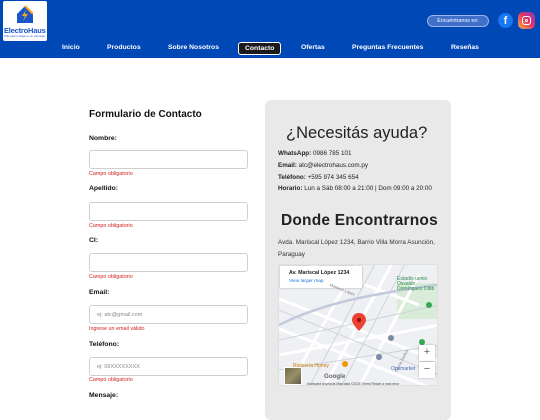 This screenshot has width=540, height=420. I want to click on instagram-icon, so click(526, 20).